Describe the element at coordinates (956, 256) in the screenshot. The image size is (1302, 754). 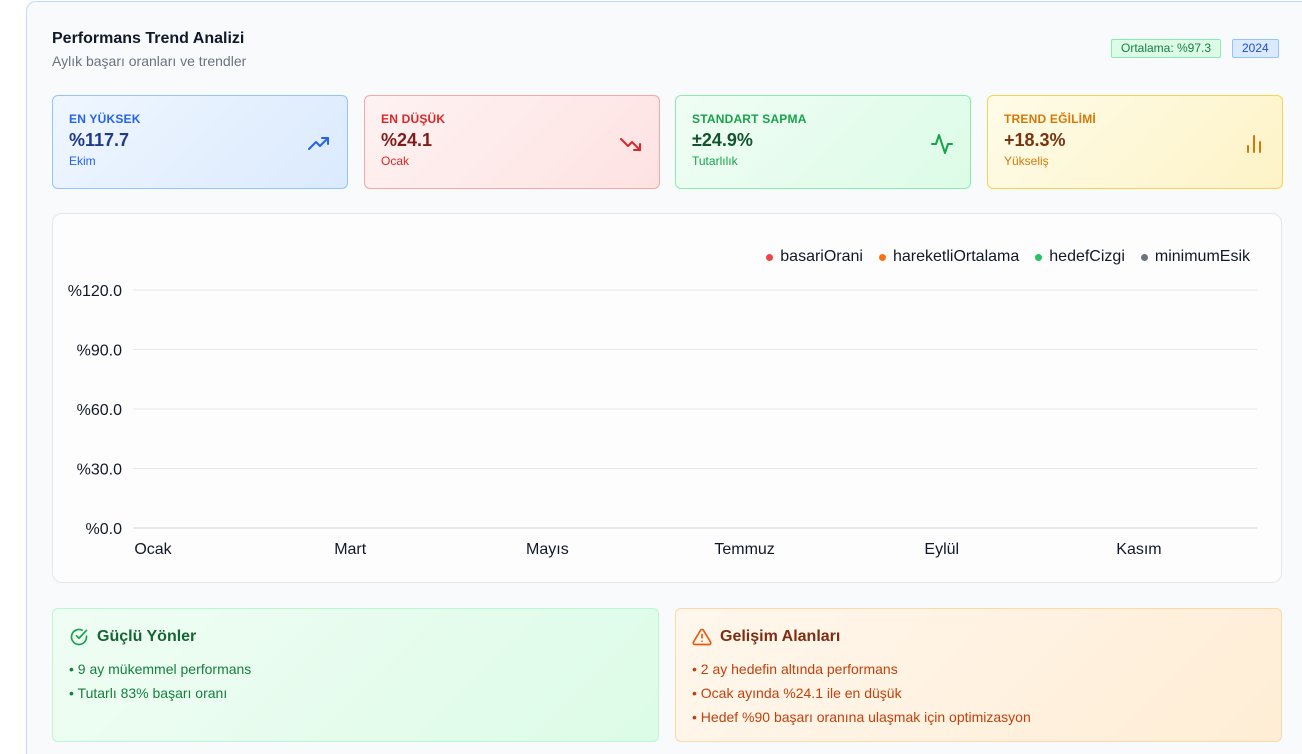
I see `legend-label: hareketliOrtalama` at that location.